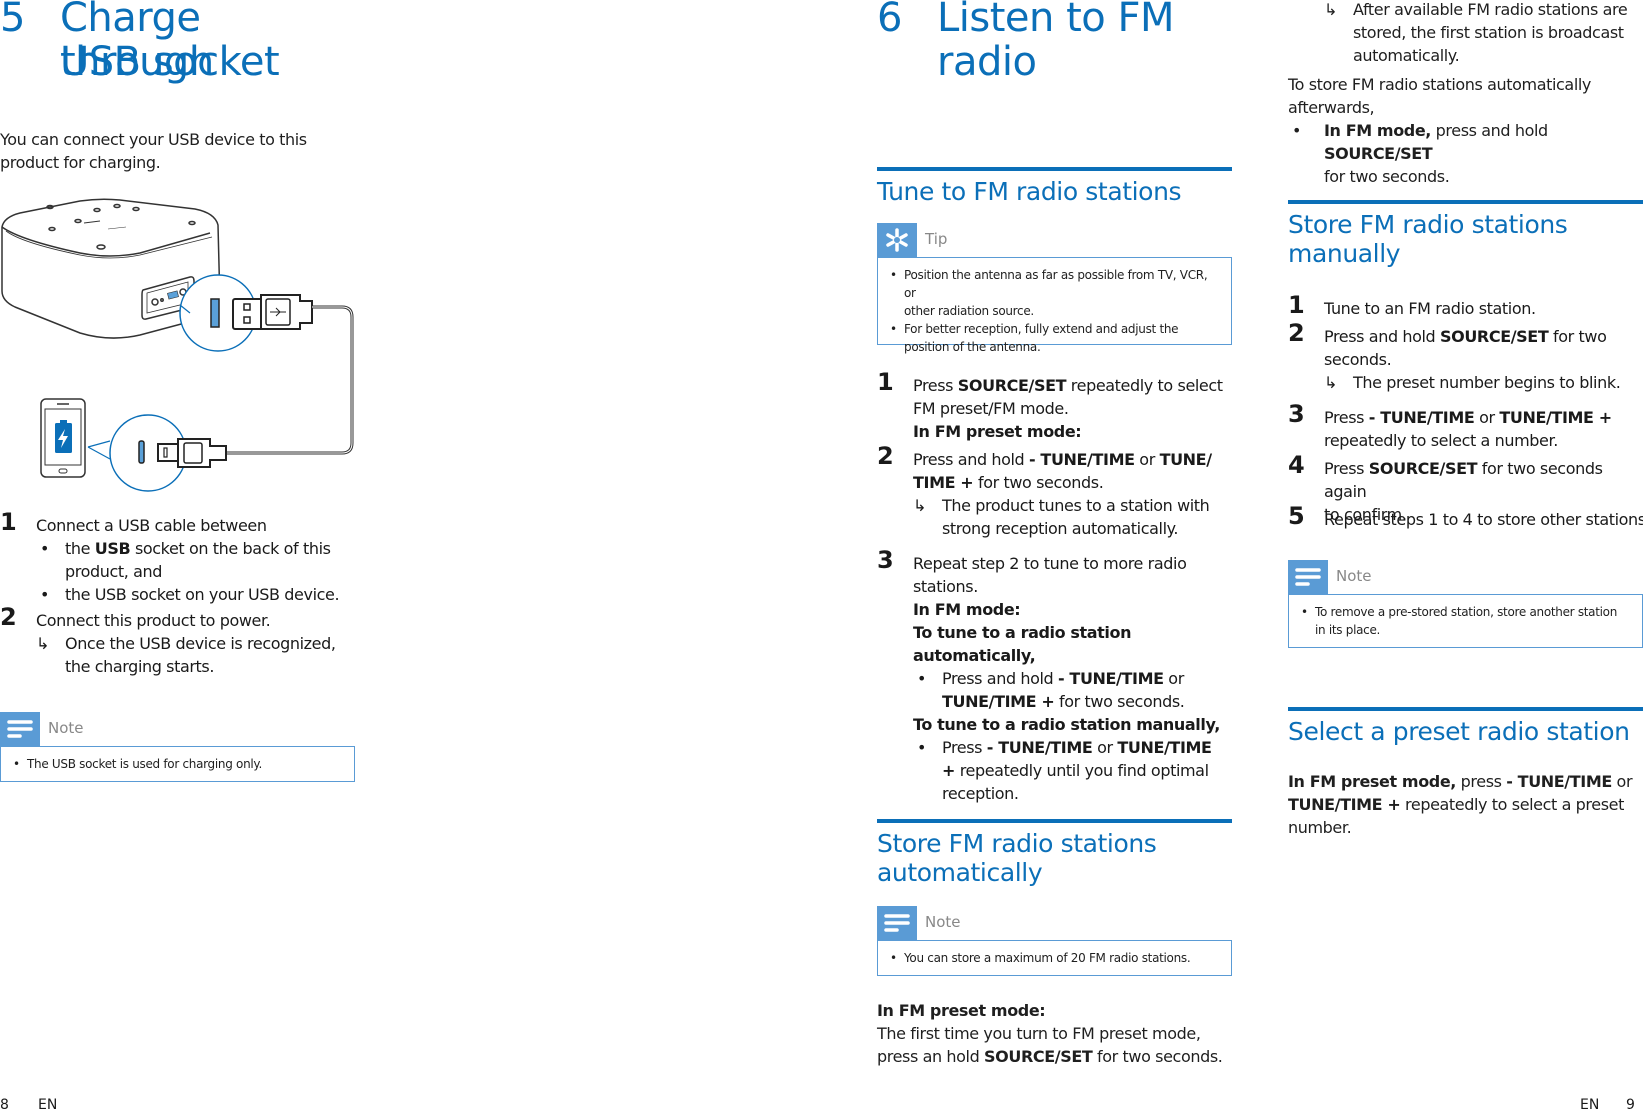  What do you see at coordinates (153, 620) in the screenshot?
I see `step-text: Connect this product to power.` at bounding box center [153, 620].